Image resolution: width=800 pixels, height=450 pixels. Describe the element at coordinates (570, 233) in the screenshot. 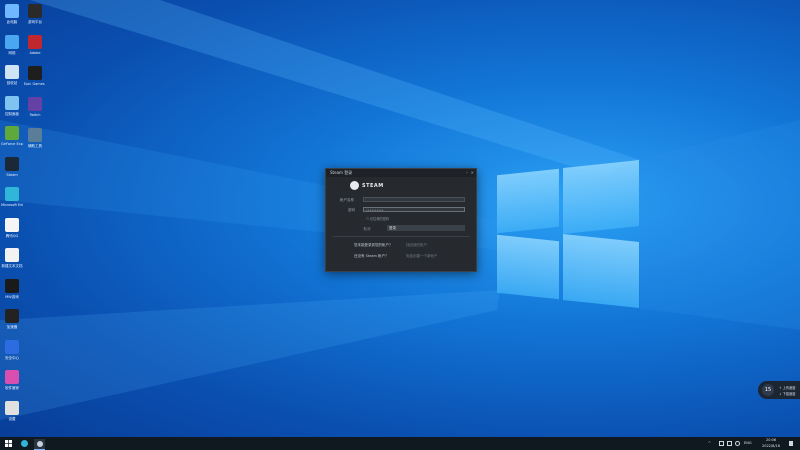

I see `windows-logo` at that location.